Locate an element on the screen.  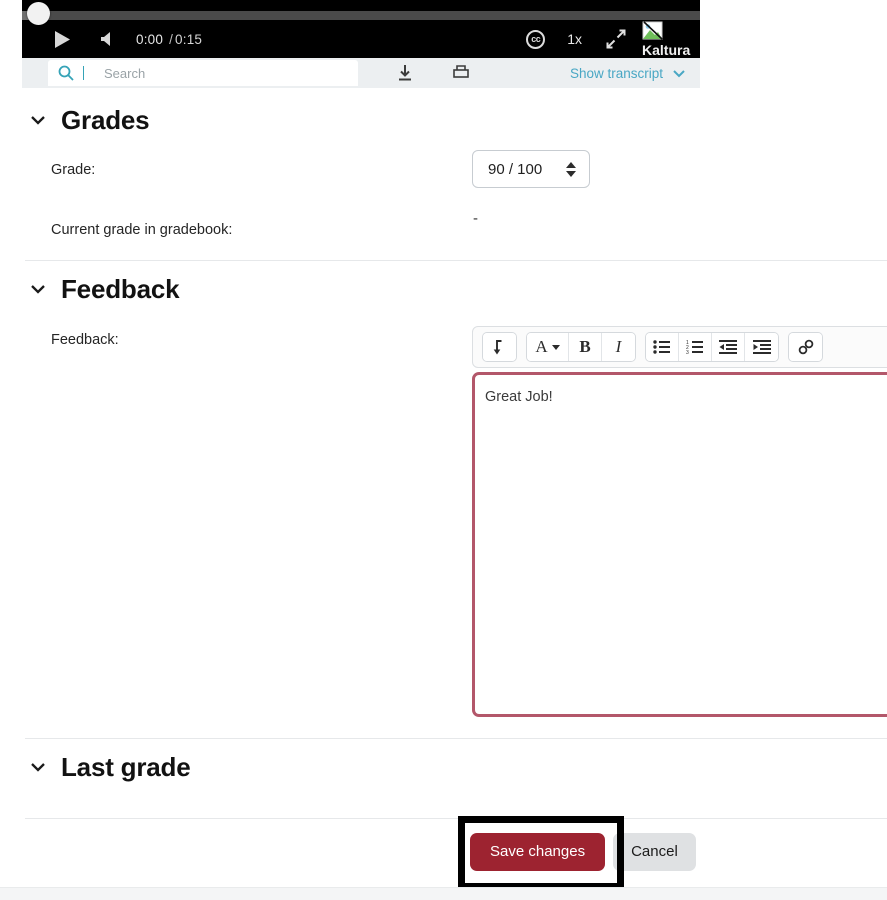
seek-bar-track is located at coordinates (361, 15).